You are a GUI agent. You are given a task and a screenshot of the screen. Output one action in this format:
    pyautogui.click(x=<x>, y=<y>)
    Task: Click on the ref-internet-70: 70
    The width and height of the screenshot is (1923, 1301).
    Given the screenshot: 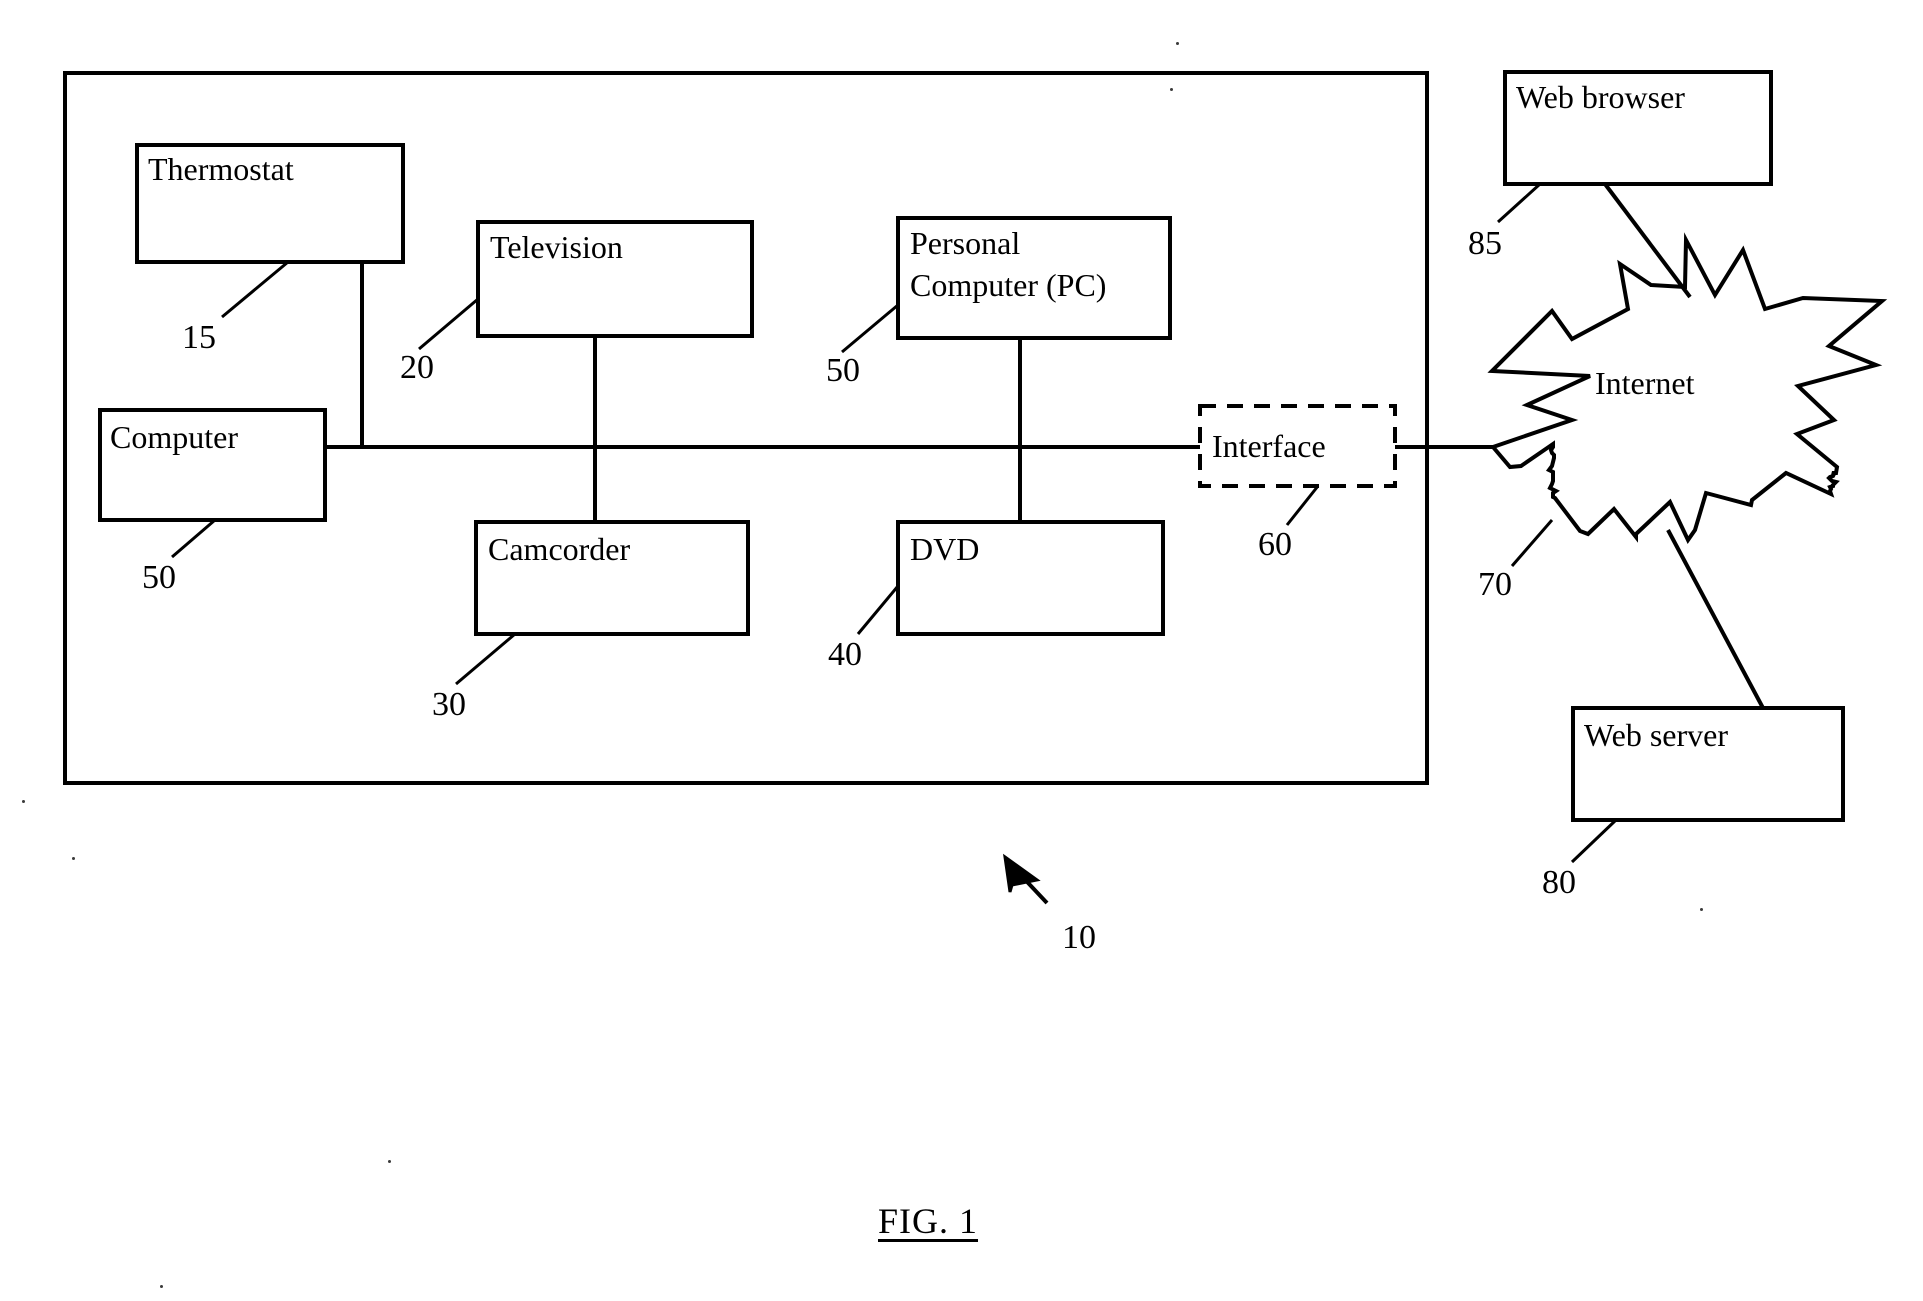 What is the action you would take?
    pyautogui.click(x=1495, y=584)
    